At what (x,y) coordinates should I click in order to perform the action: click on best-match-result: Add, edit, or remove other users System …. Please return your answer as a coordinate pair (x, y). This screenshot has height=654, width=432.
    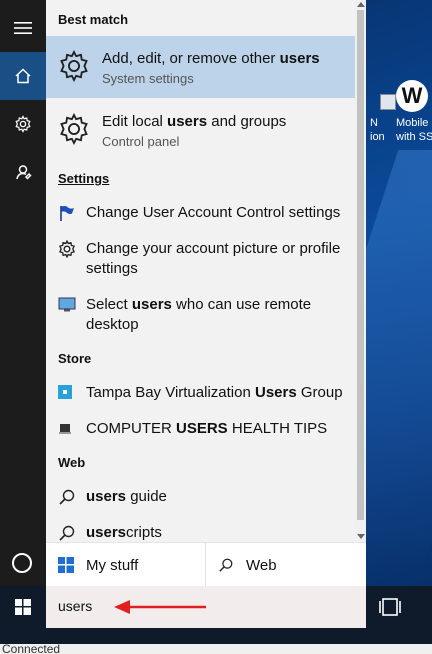
    Looking at the image, I should click on (200, 67).